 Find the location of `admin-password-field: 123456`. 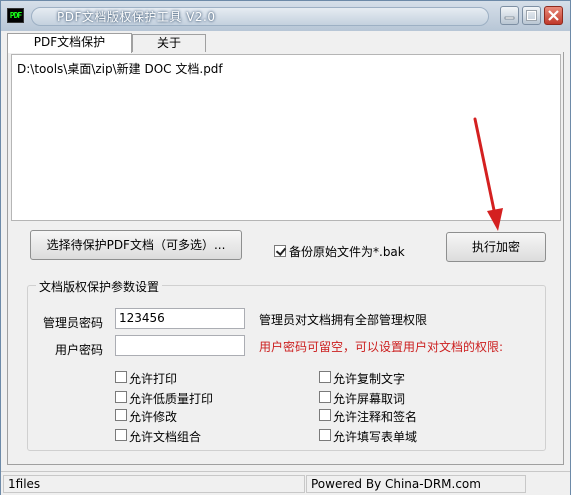

admin-password-field: 123456 is located at coordinates (180, 318).